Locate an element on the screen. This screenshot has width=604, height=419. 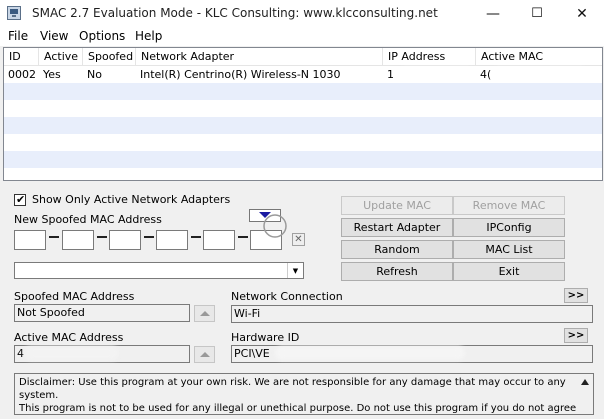
random-button: Random is located at coordinates (397, 249).